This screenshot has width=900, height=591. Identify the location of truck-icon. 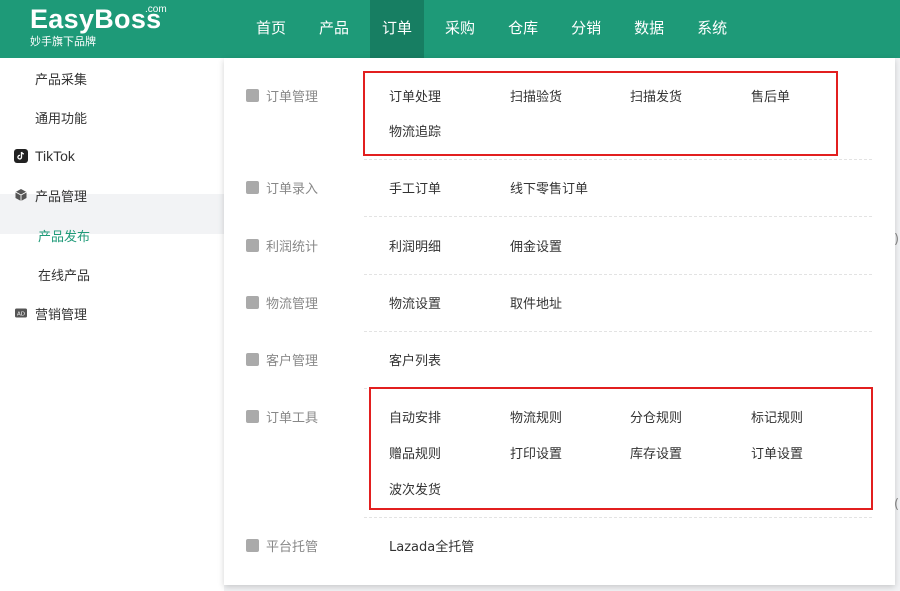
(252, 302).